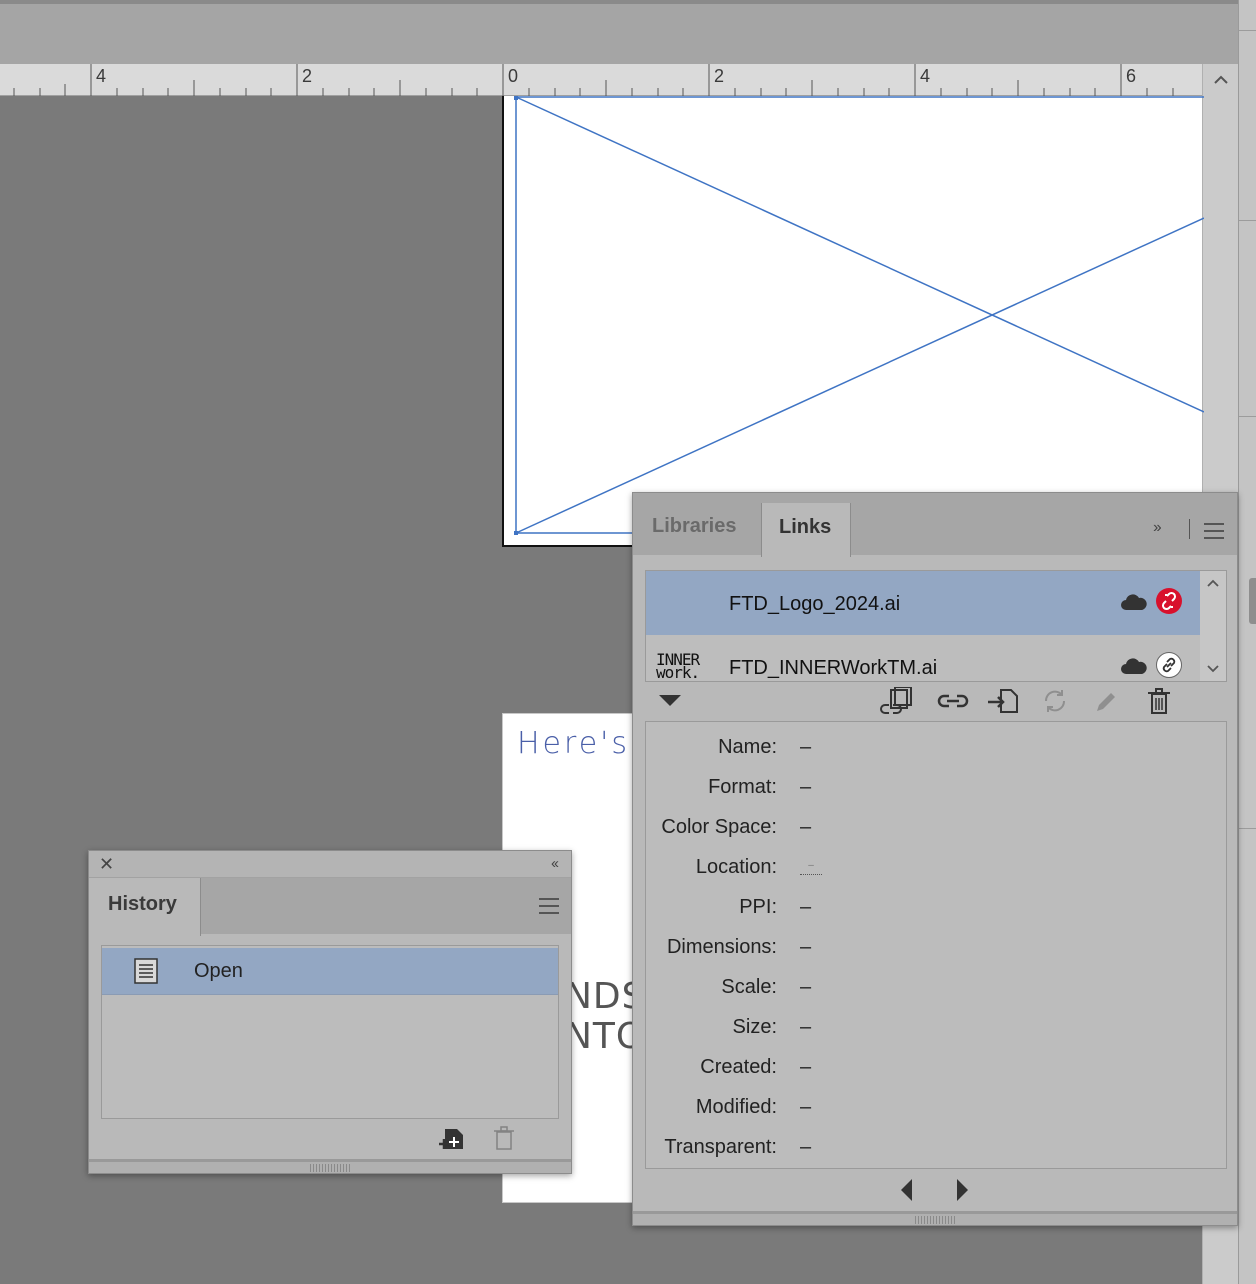 Image resolution: width=1256 pixels, height=1284 pixels. I want to click on history-panel: ✕ ‹‹ History Open, so click(330, 1012).